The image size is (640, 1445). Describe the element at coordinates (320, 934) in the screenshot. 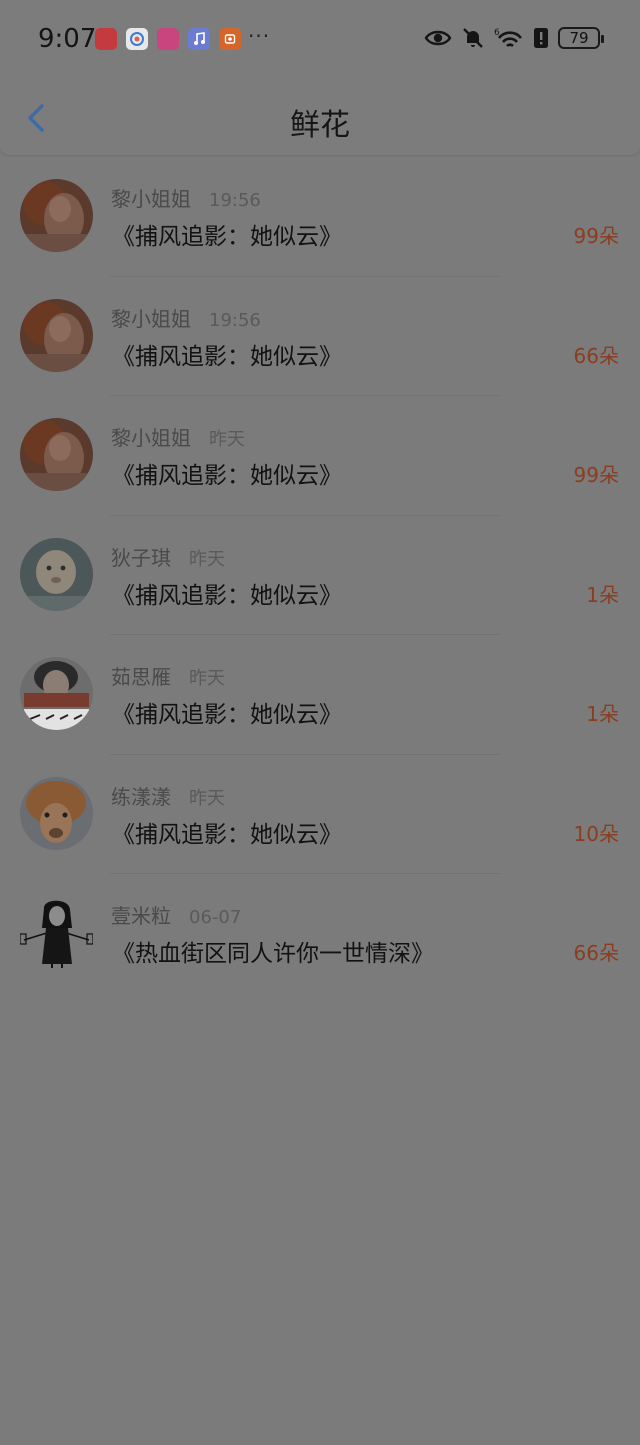

I see `list-item: 壹米粒 06-07 《热血街区同人许你一世情深》 66朵` at that location.